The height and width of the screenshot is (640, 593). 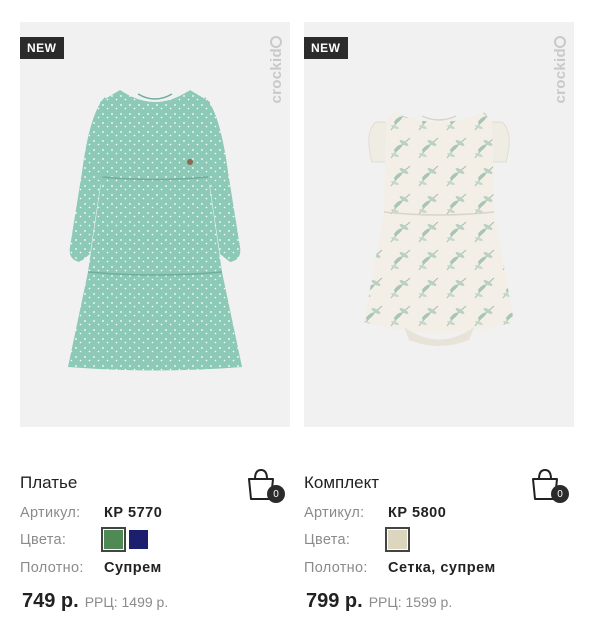 I want to click on article-row: Артикул: КР 5770, so click(x=91, y=513).